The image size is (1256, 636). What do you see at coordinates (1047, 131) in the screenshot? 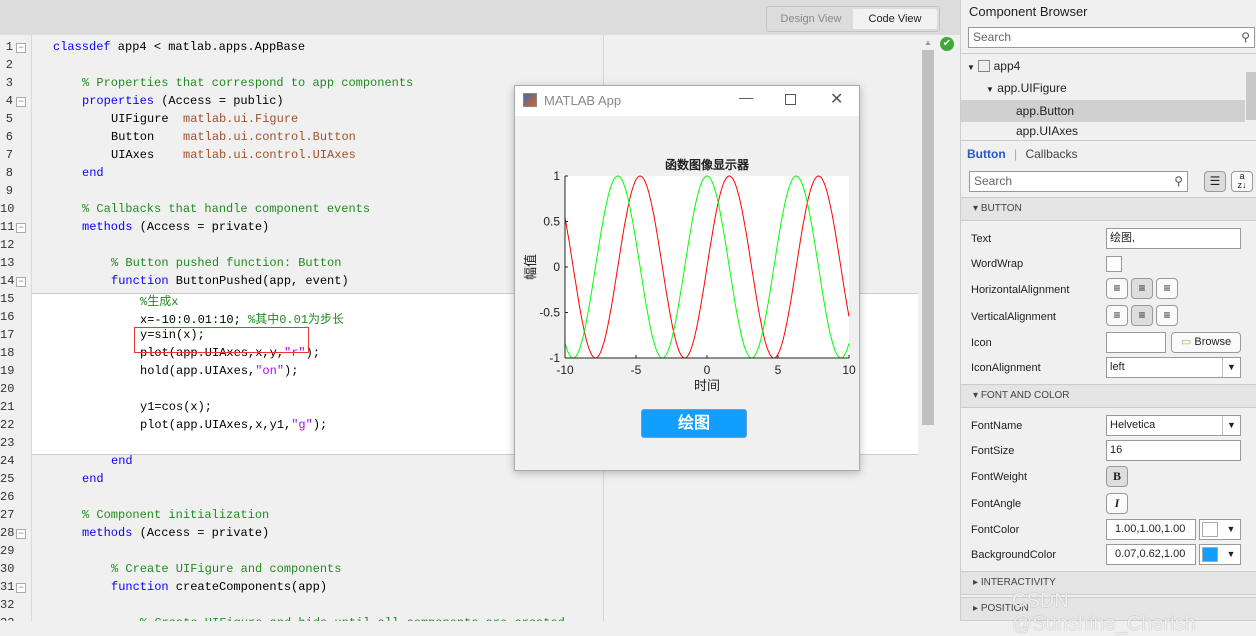
I see `tree-item-uiaxes: app.UIAxes` at bounding box center [1047, 131].